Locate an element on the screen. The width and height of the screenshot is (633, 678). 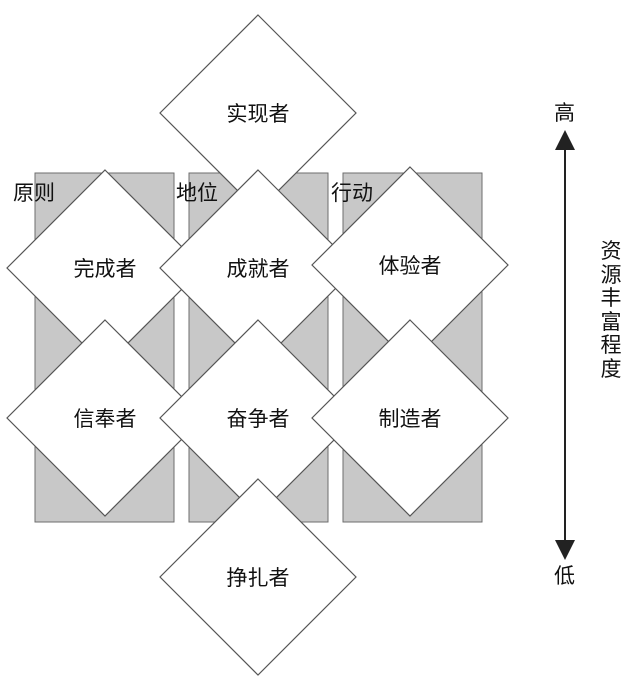
diamond-label-struggler: 挣扎者 is located at coordinates (258, 578).